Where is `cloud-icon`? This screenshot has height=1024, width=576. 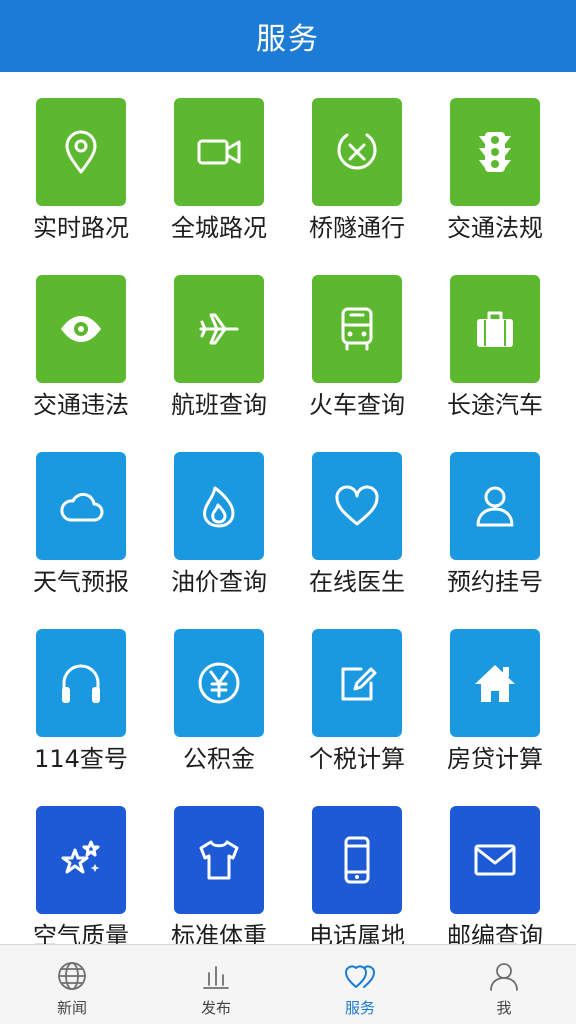 cloud-icon is located at coordinates (82, 507).